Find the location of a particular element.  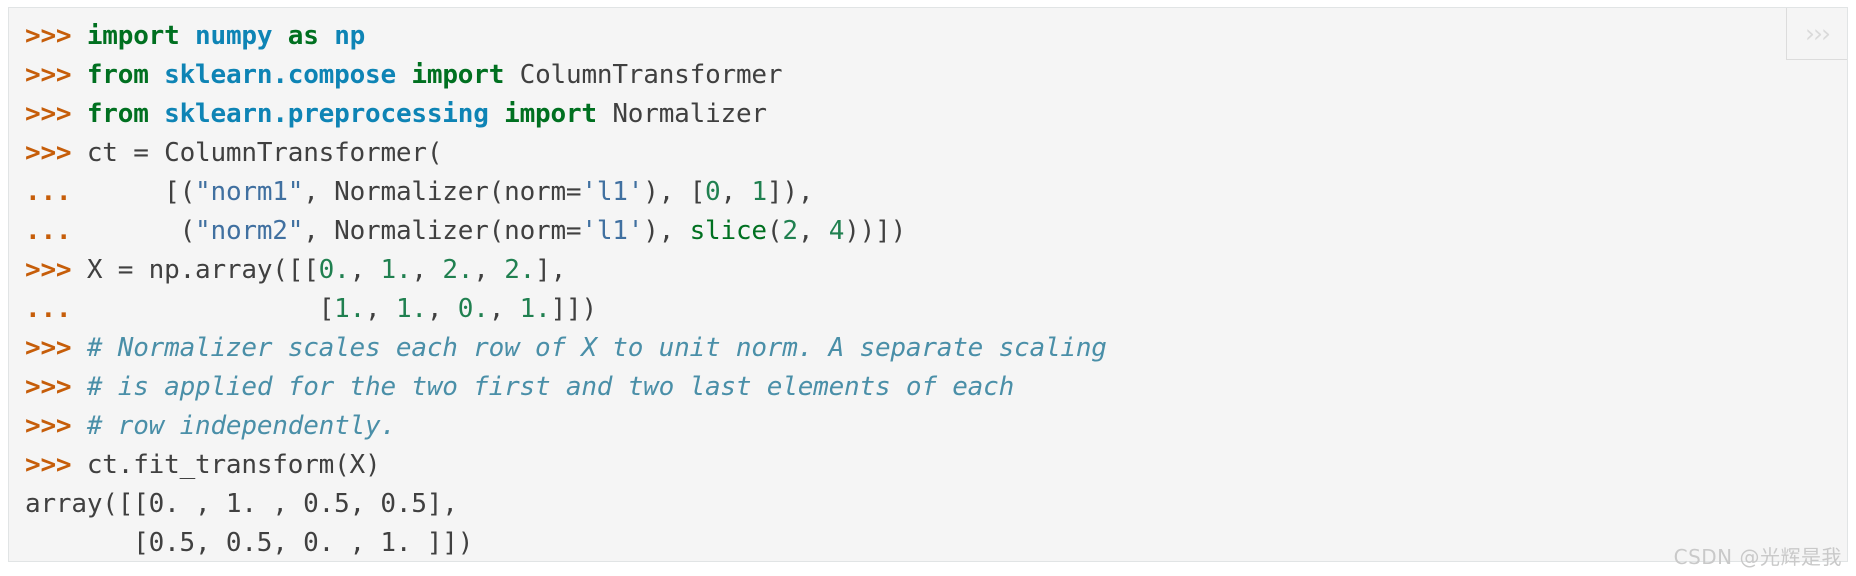

token-out: [0.5, 0.5, 0. , 1. ]]) is located at coordinates (249, 543).